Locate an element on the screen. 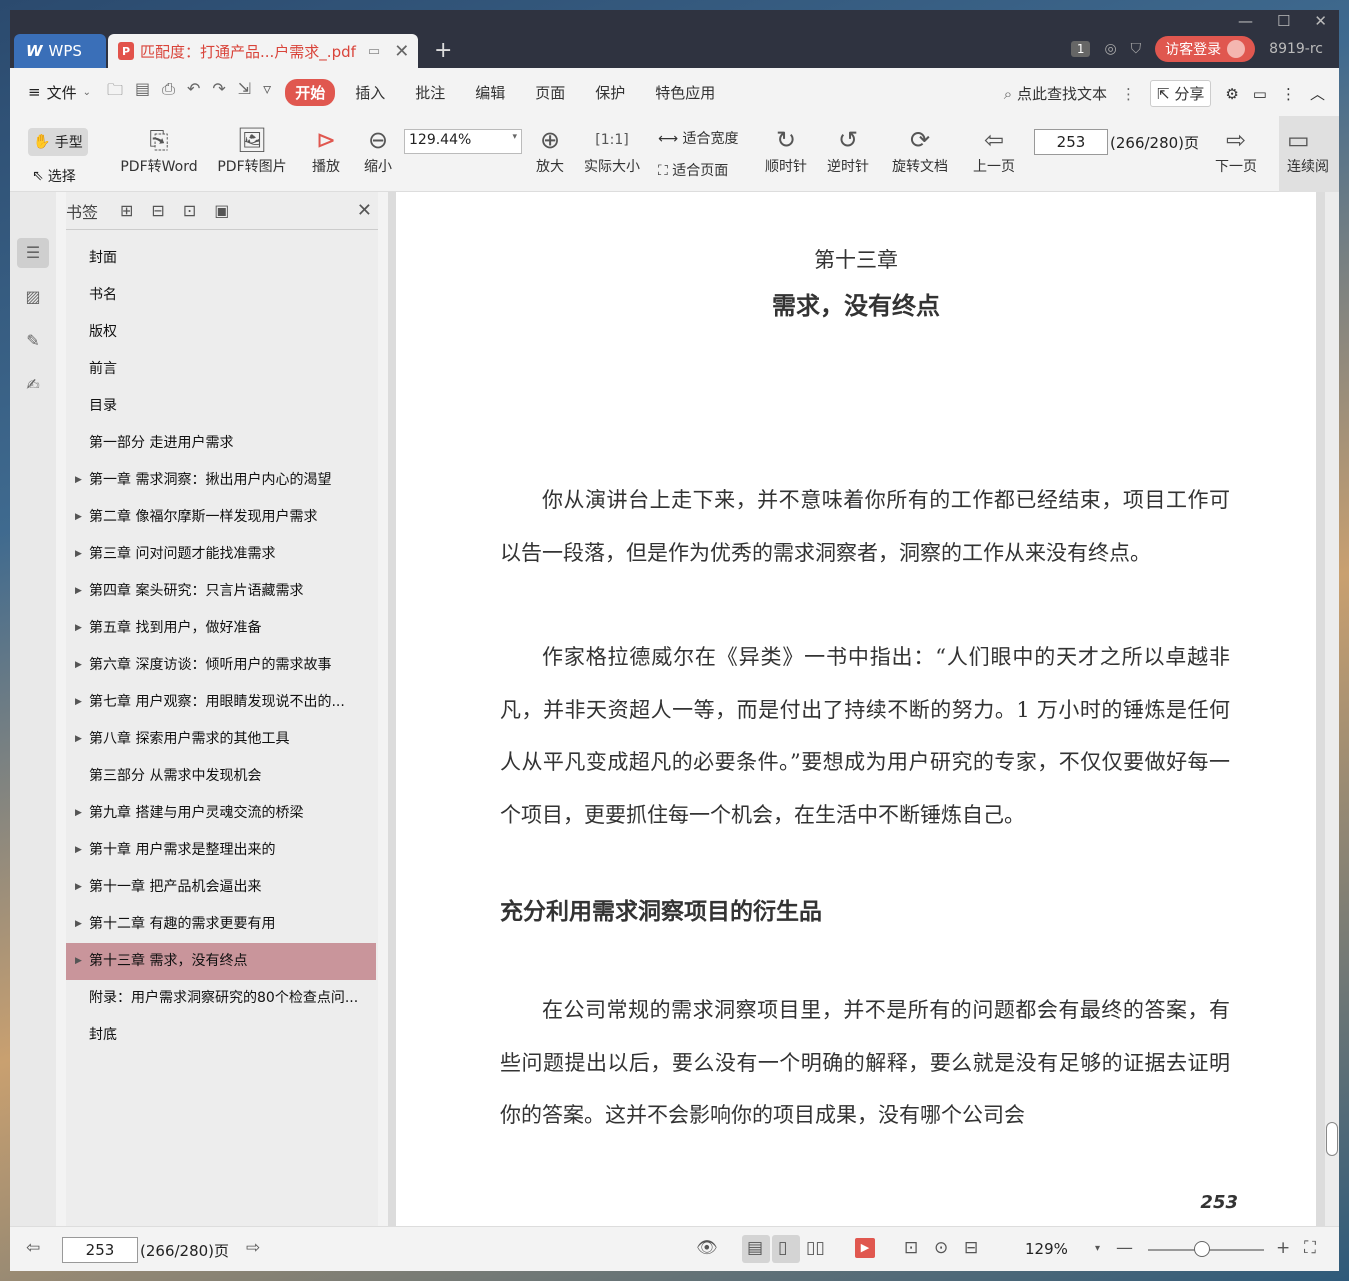  collapse-all-icon: ⊟ is located at coordinates (157, 210).